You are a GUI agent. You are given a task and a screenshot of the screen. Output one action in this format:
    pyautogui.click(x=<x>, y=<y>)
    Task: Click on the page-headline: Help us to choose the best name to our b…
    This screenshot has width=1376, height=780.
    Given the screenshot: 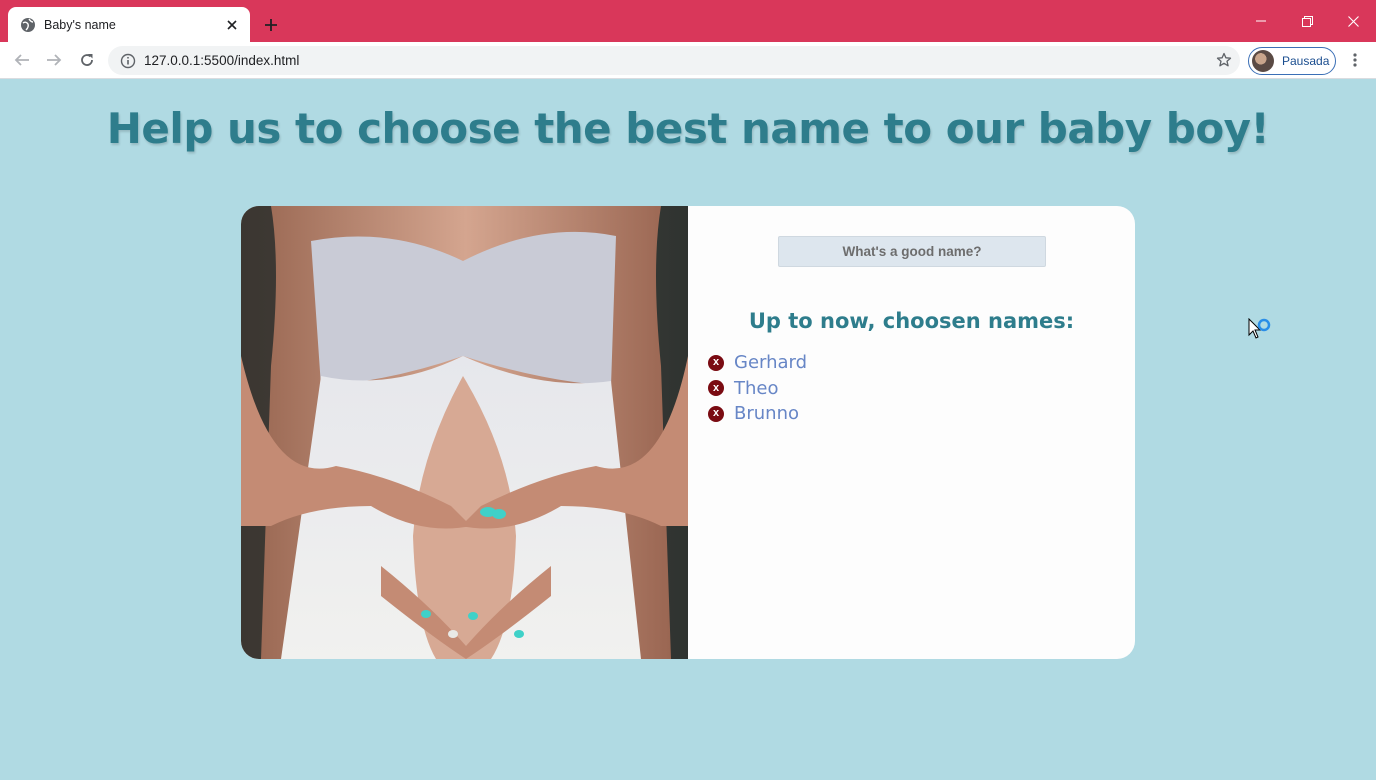 What is the action you would take?
    pyautogui.click(x=688, y=128)
    